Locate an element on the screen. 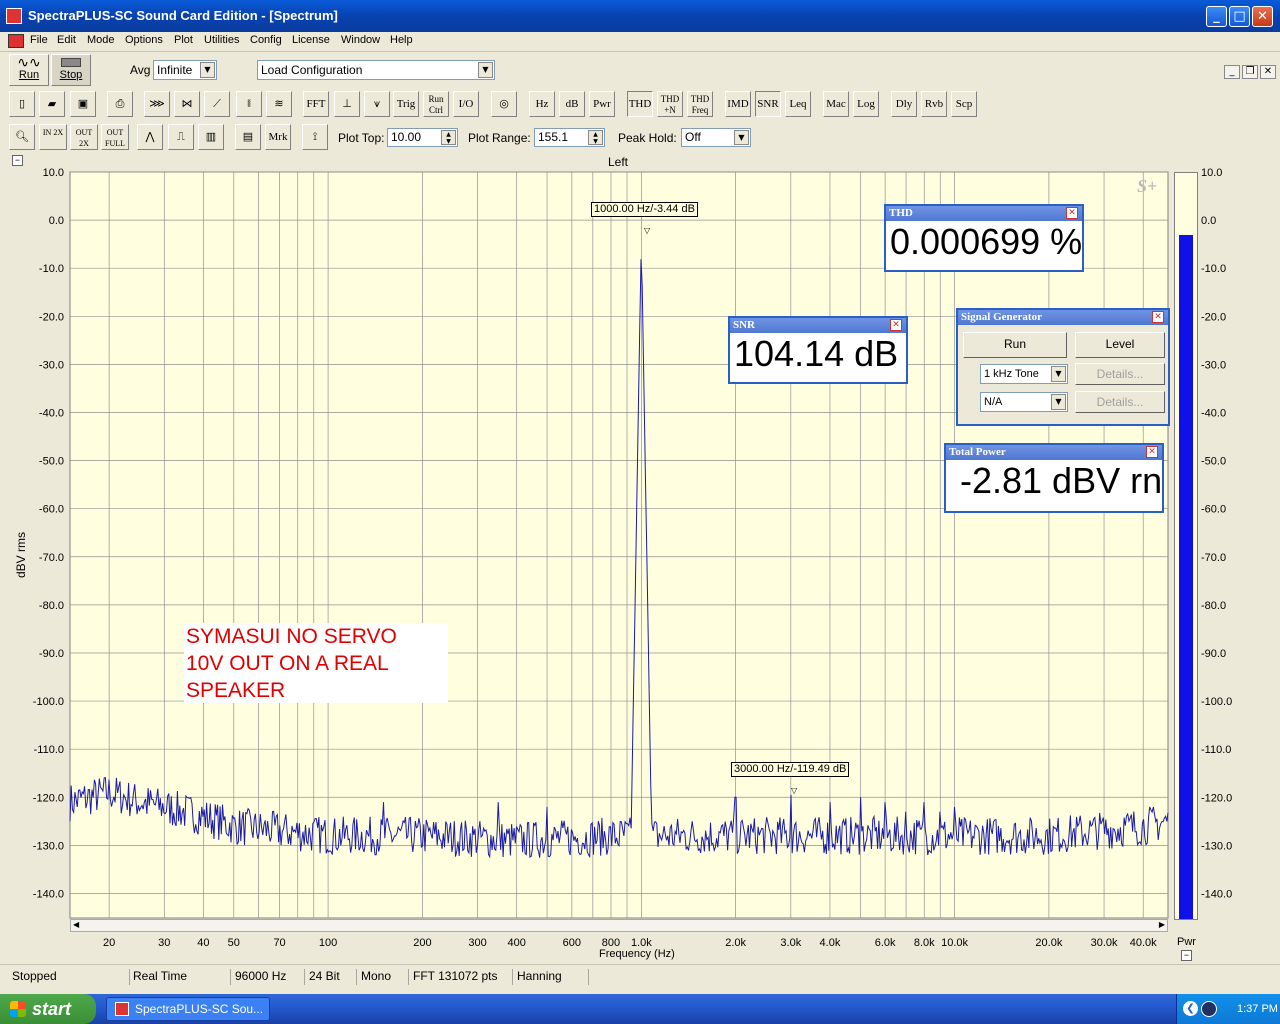  thd-title: THD is located at coordinates (901, 213).